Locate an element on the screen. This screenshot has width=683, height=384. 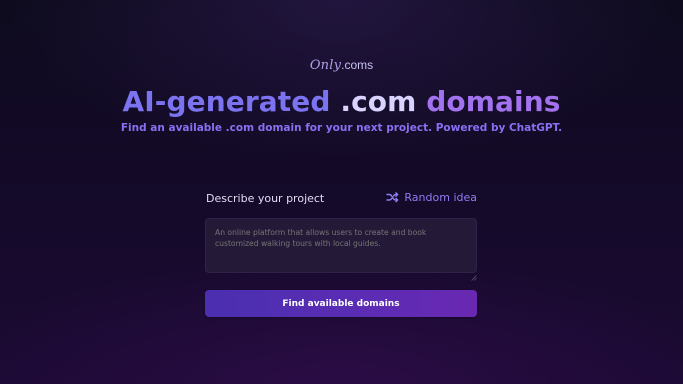
title-part-ai-generated: AI-generated is located at coordinates (226, 101).